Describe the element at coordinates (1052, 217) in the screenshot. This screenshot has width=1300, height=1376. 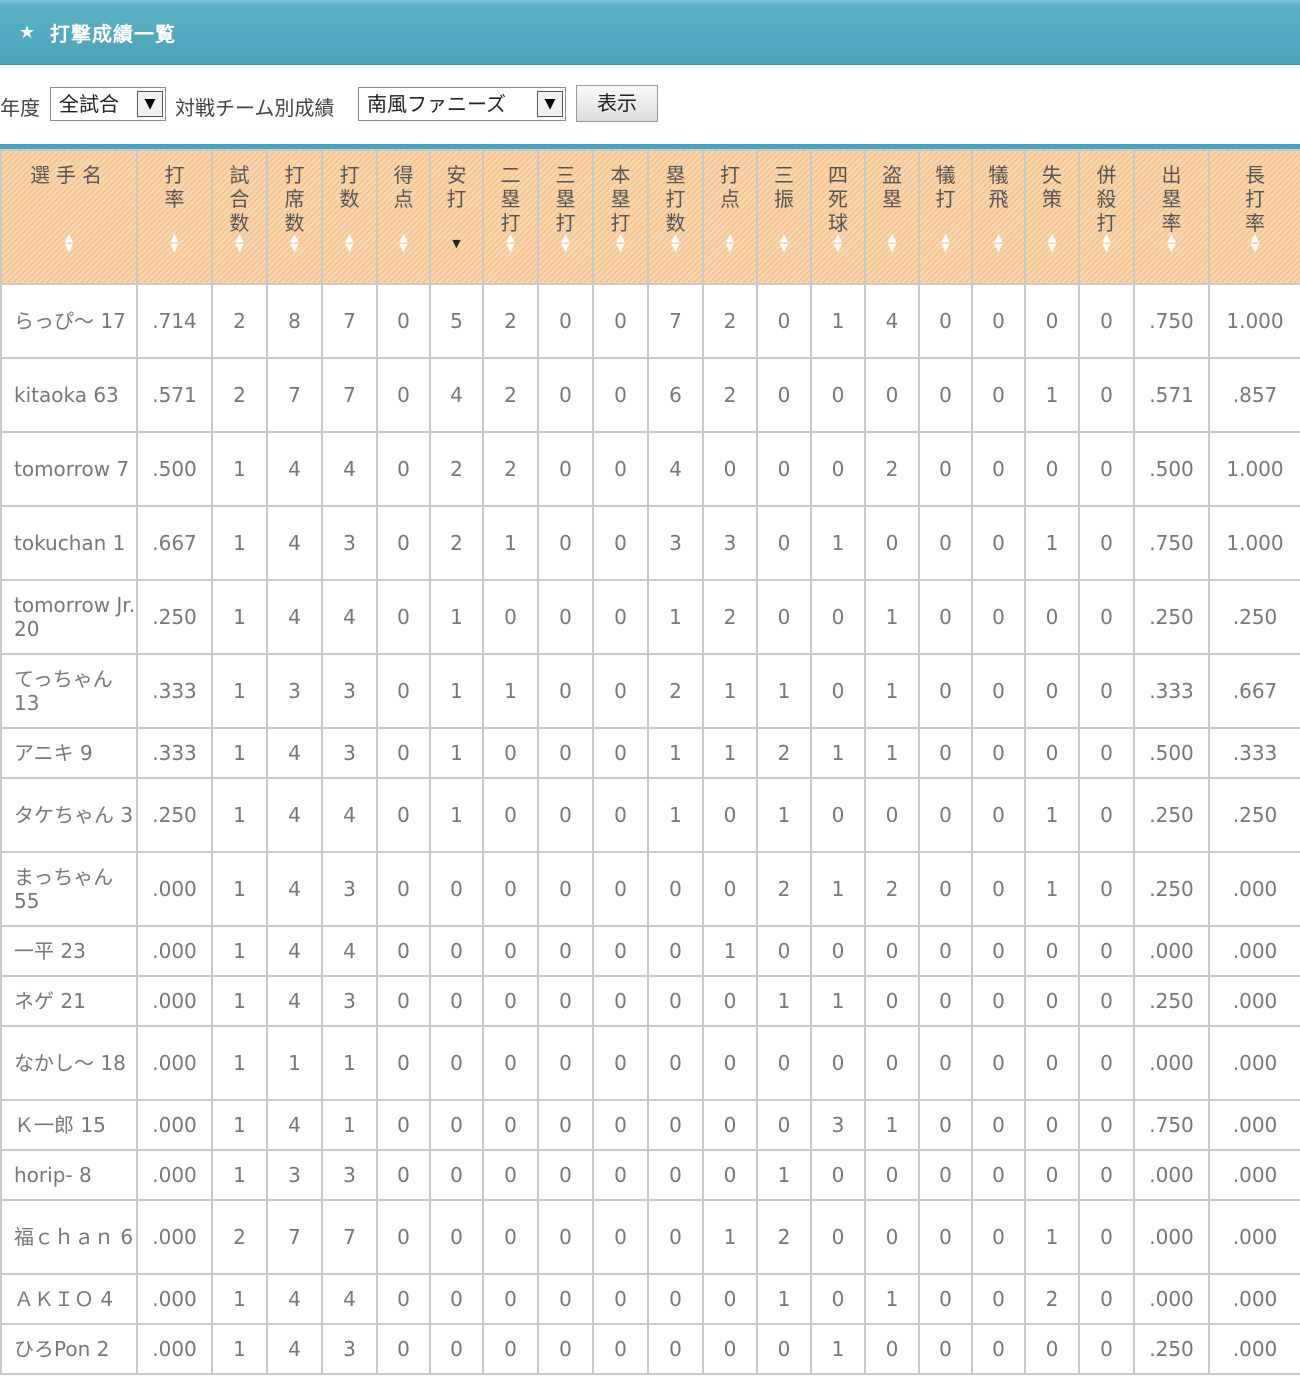
I see `column-header: 失策 ▲ ▼` at that location.